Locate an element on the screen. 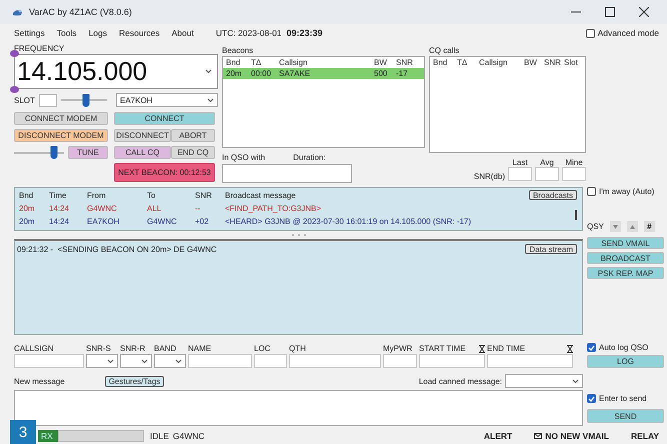 Image resolution: width=667 pixels, height=444 pixels. menu-item: Logs is located at coordinates (97, 33).